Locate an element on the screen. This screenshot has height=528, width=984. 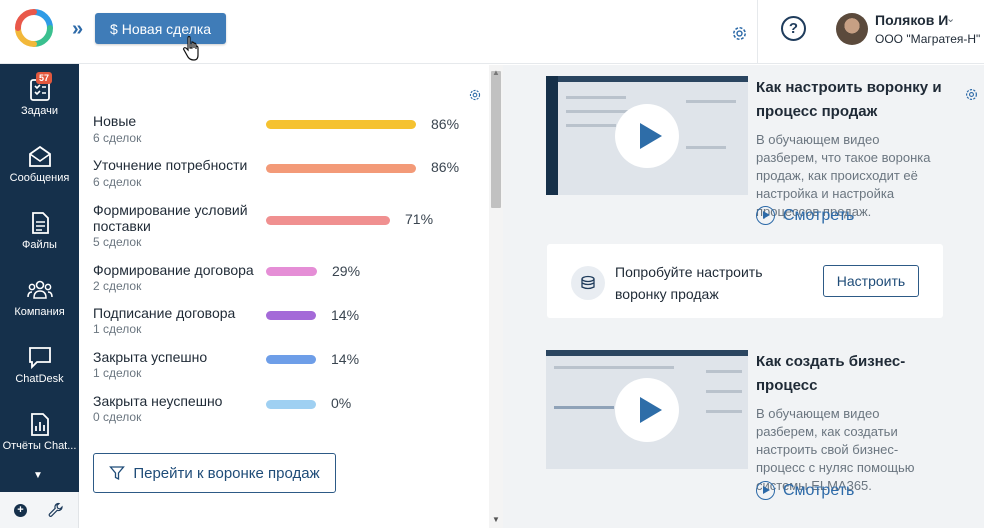
user-organization: ООО "Магратея-Н" is located at coordinates (928, 39).